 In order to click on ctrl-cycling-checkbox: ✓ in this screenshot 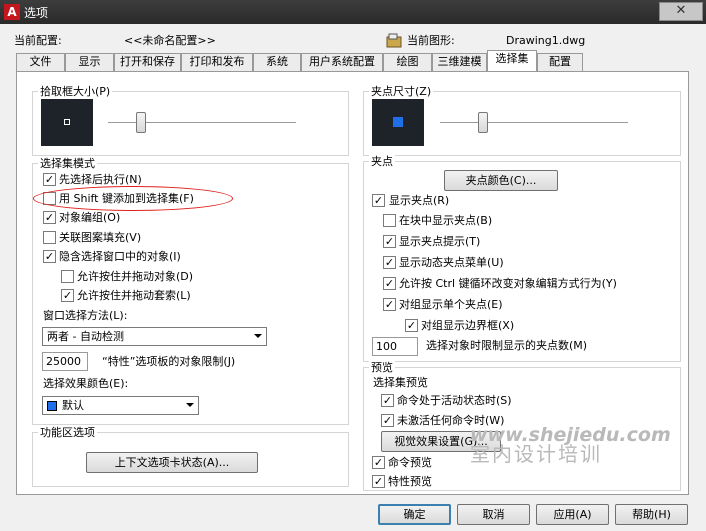, I will do `click(389, 283)`.